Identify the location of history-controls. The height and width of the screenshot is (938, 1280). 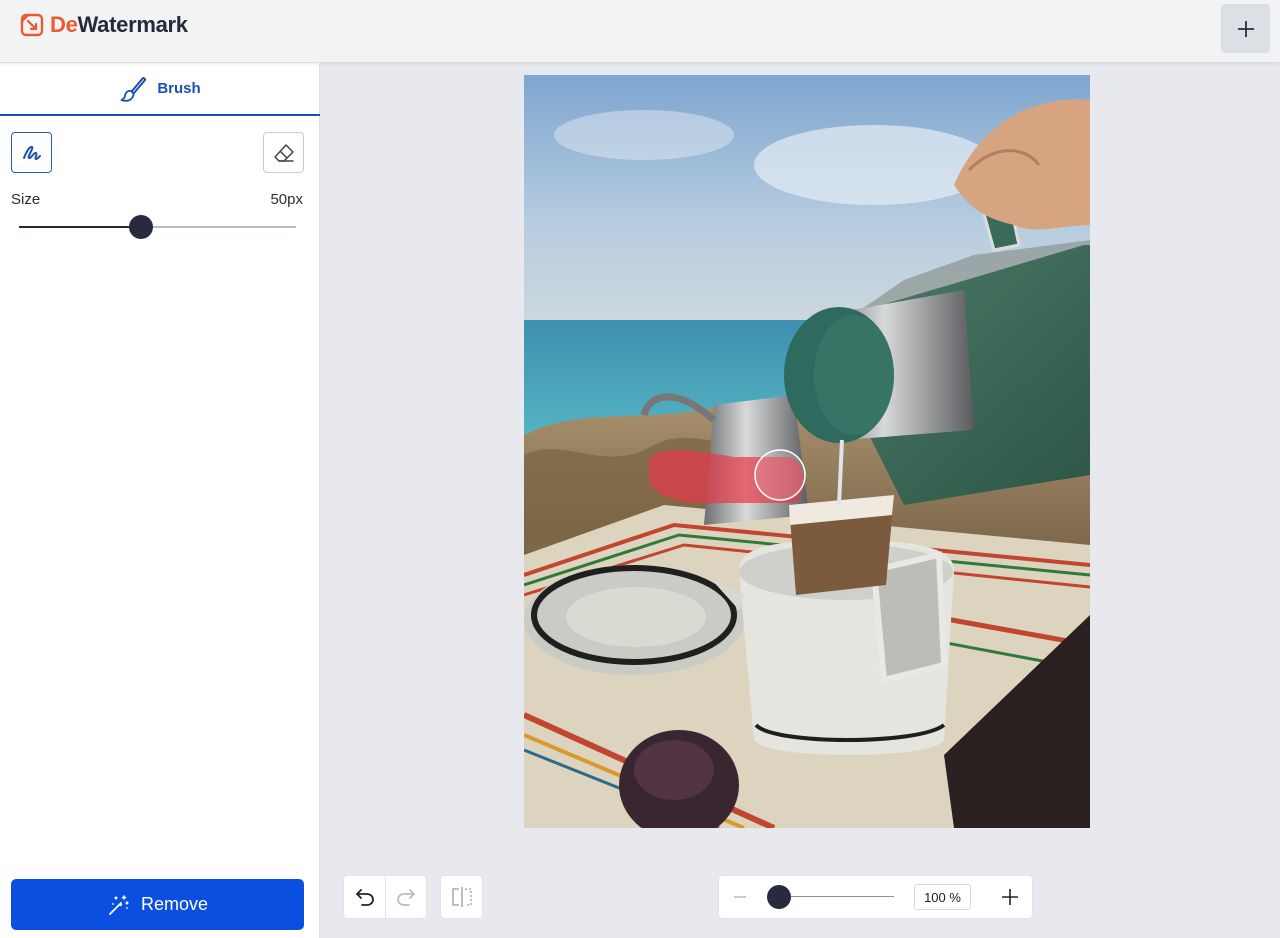
(385, 897).